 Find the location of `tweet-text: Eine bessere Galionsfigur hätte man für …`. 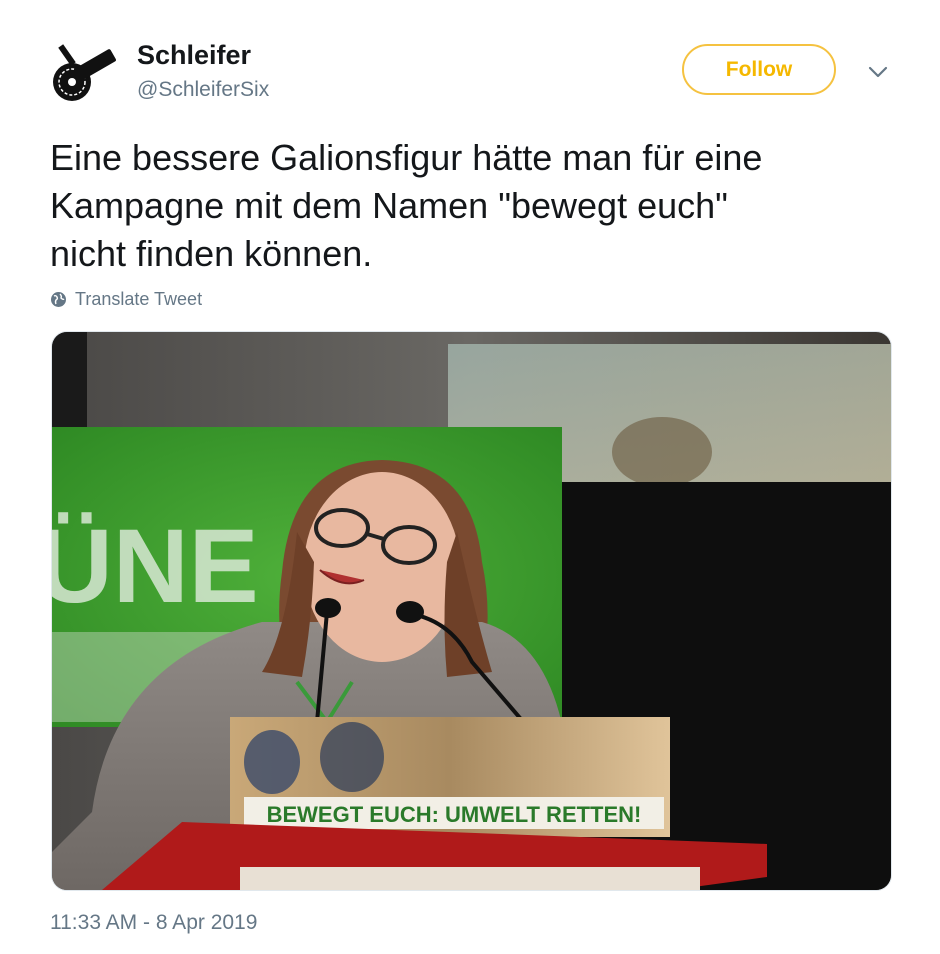

tweet-text: Eine bessere Galionsfigur hätte man für … is located at coordinates (475, 206).